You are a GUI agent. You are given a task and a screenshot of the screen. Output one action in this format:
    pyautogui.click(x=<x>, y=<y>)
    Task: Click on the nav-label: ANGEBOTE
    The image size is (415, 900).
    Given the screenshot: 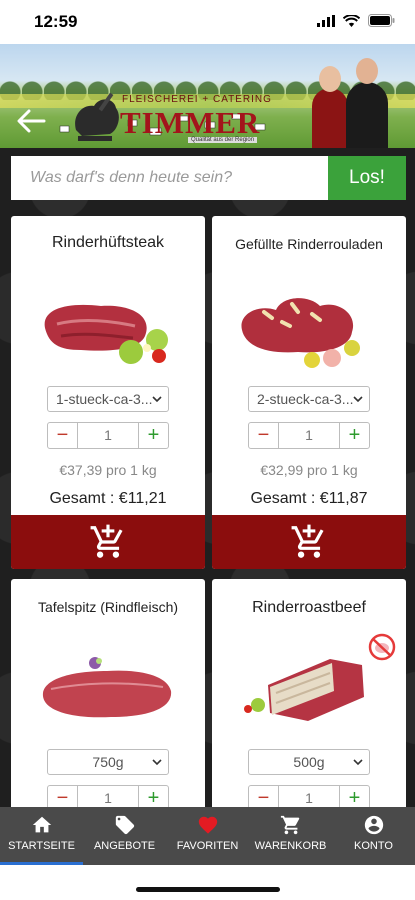 What is the action you would take?
    pyautogui.click(x=124, y=846)
    